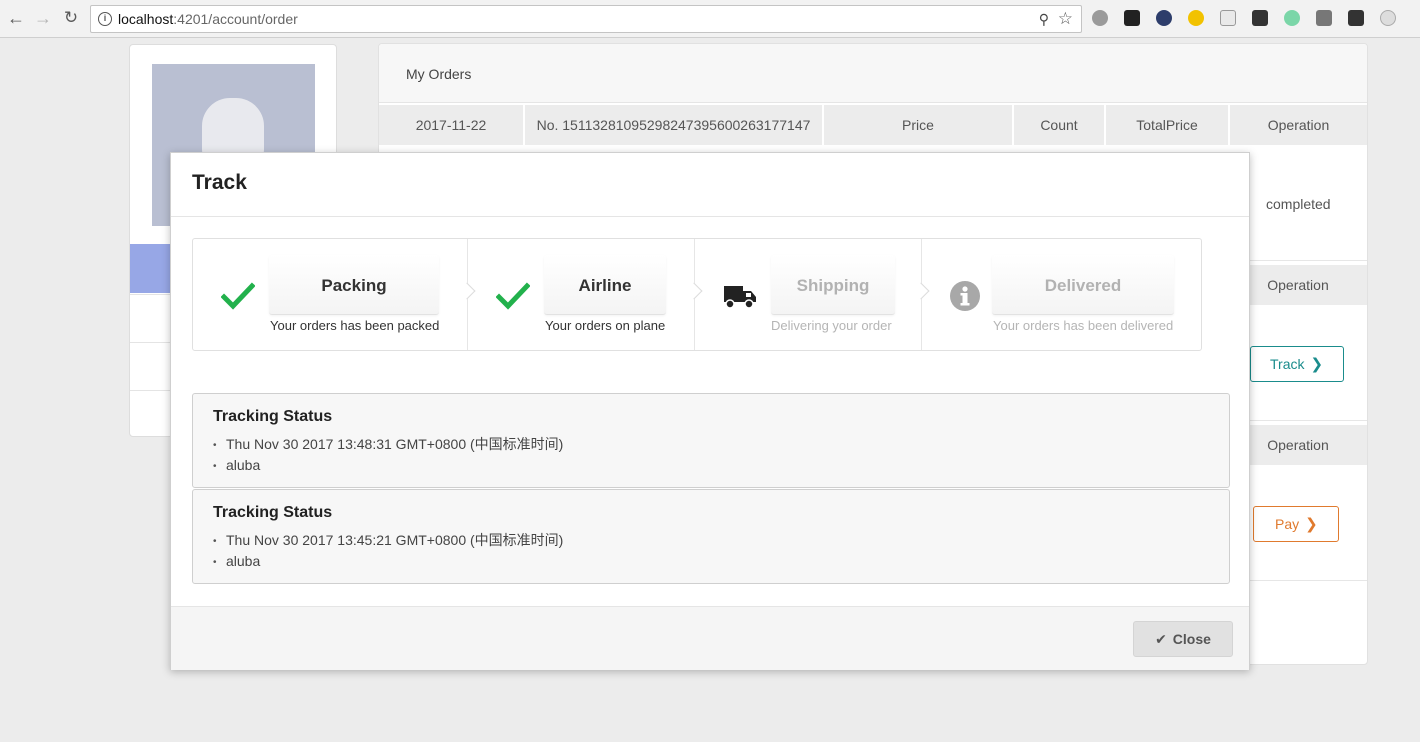  What do you see at coordinates (919, 125) in the screenshot?
I see `price-header: Price` at bounding box center [919, 125].